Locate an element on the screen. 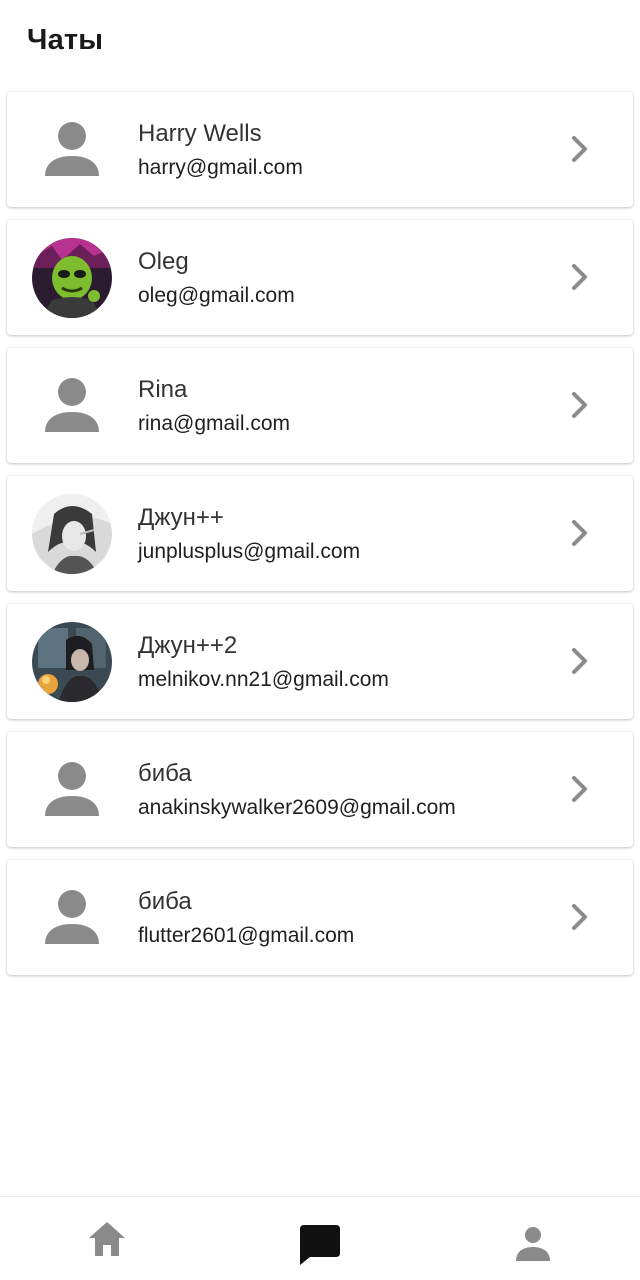 Image resolution: width=640 pixels, height=1280 pixels. chat-email: rina@gmail.com is located at coordinates (214, 423).